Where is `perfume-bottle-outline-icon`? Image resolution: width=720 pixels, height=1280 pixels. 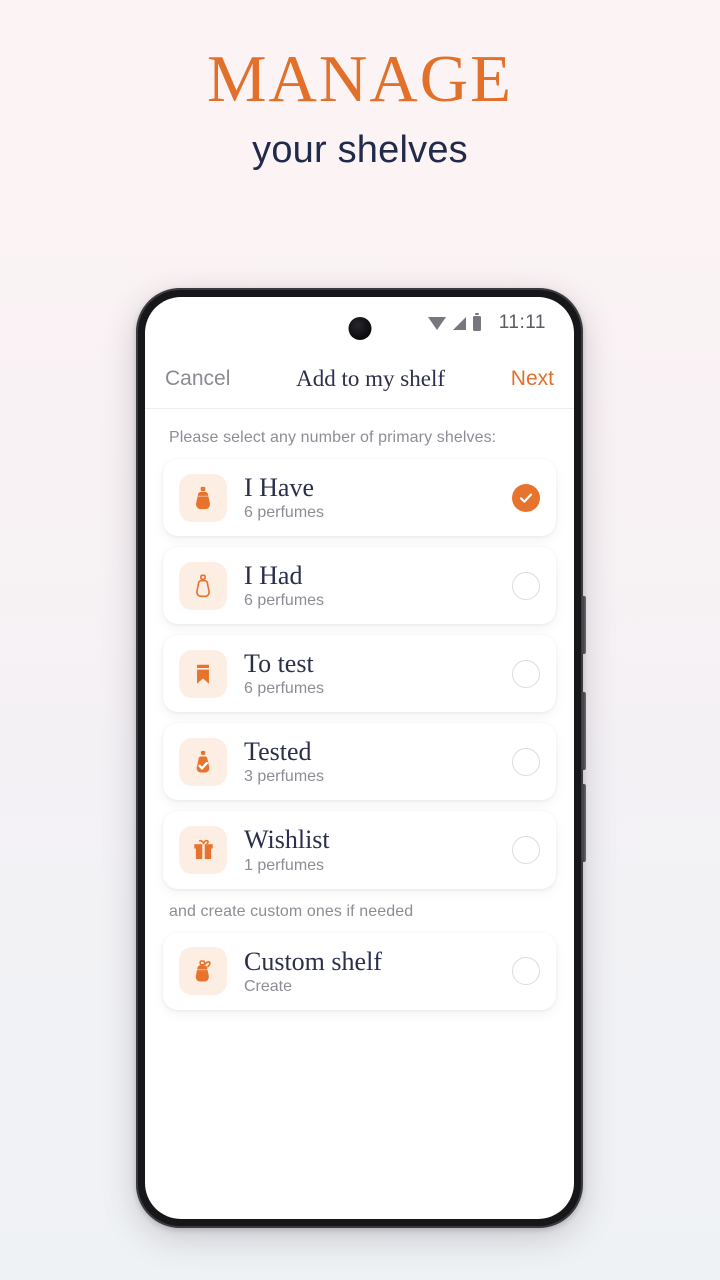
perfume-bottle-outline-icon is located at coordinates (203, 585).